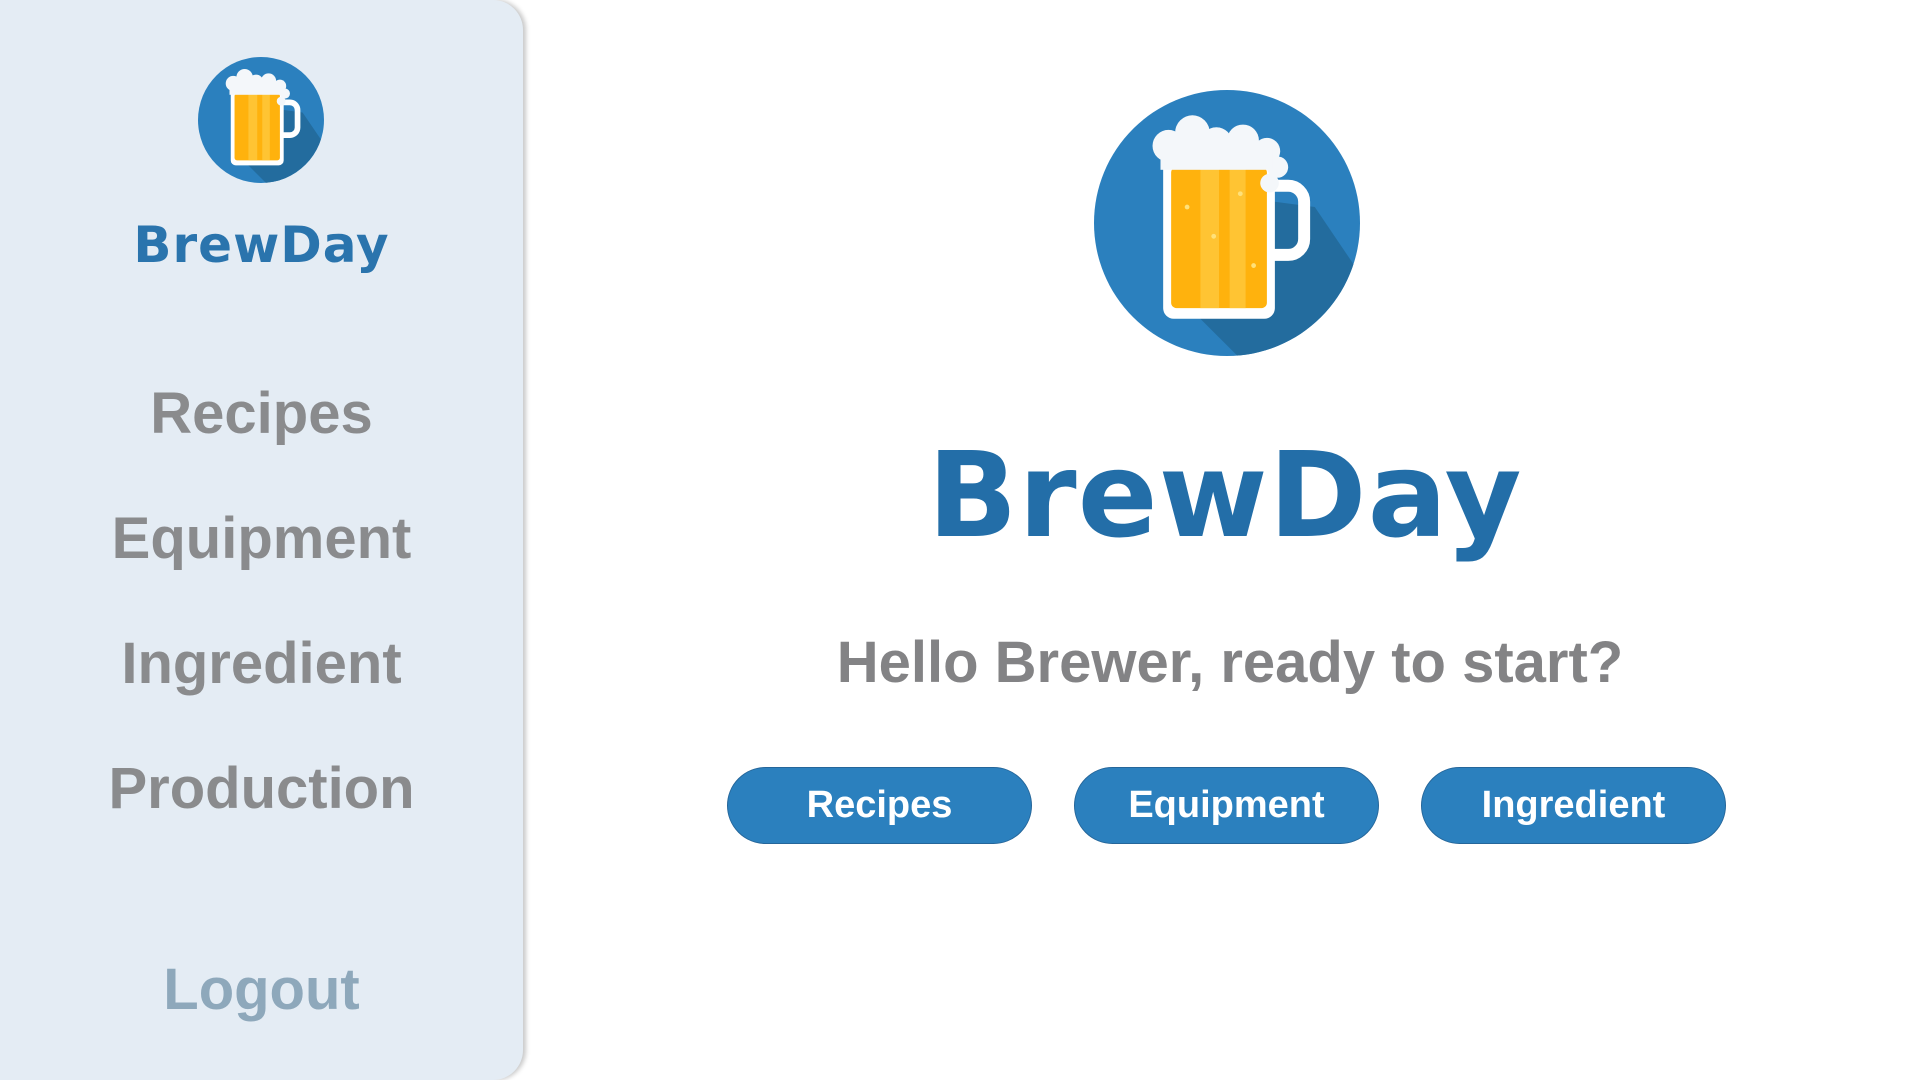  Describe the element at coordinates (261, 664) in the screenshot. I see `sidebar-item-ingredient: Ingredient` at that location.